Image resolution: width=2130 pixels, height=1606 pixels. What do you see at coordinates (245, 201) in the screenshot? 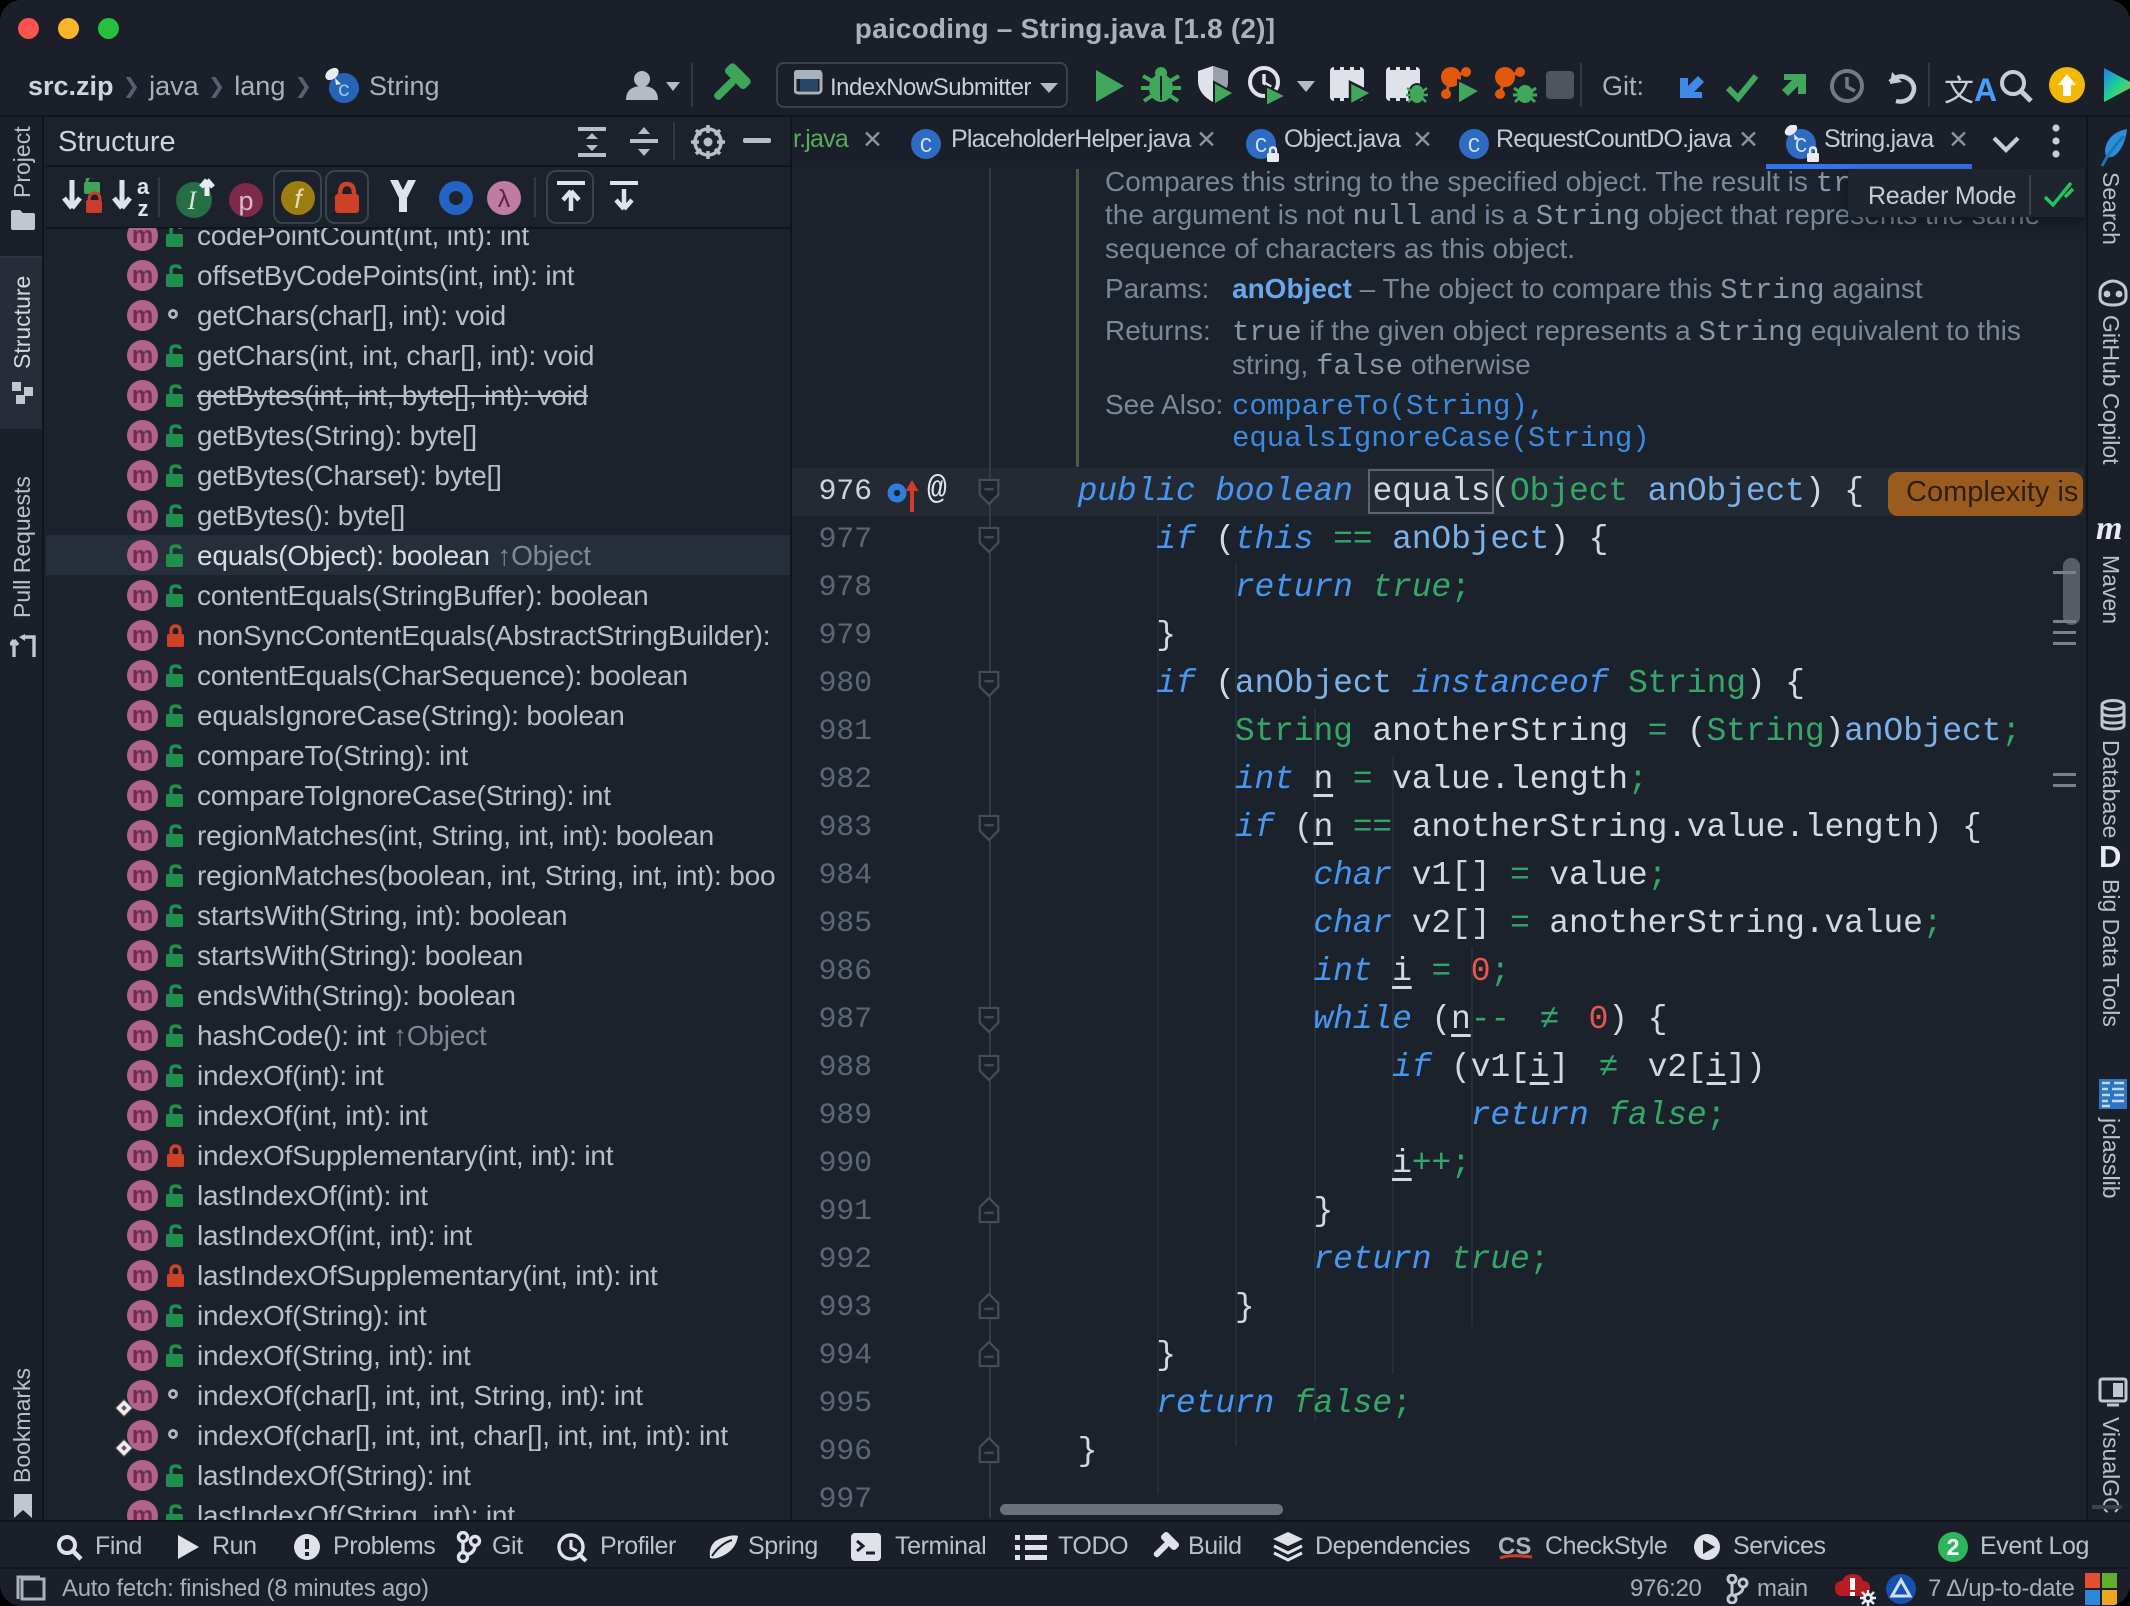
I see `svg-text: p` at bounding box center [245, 201].